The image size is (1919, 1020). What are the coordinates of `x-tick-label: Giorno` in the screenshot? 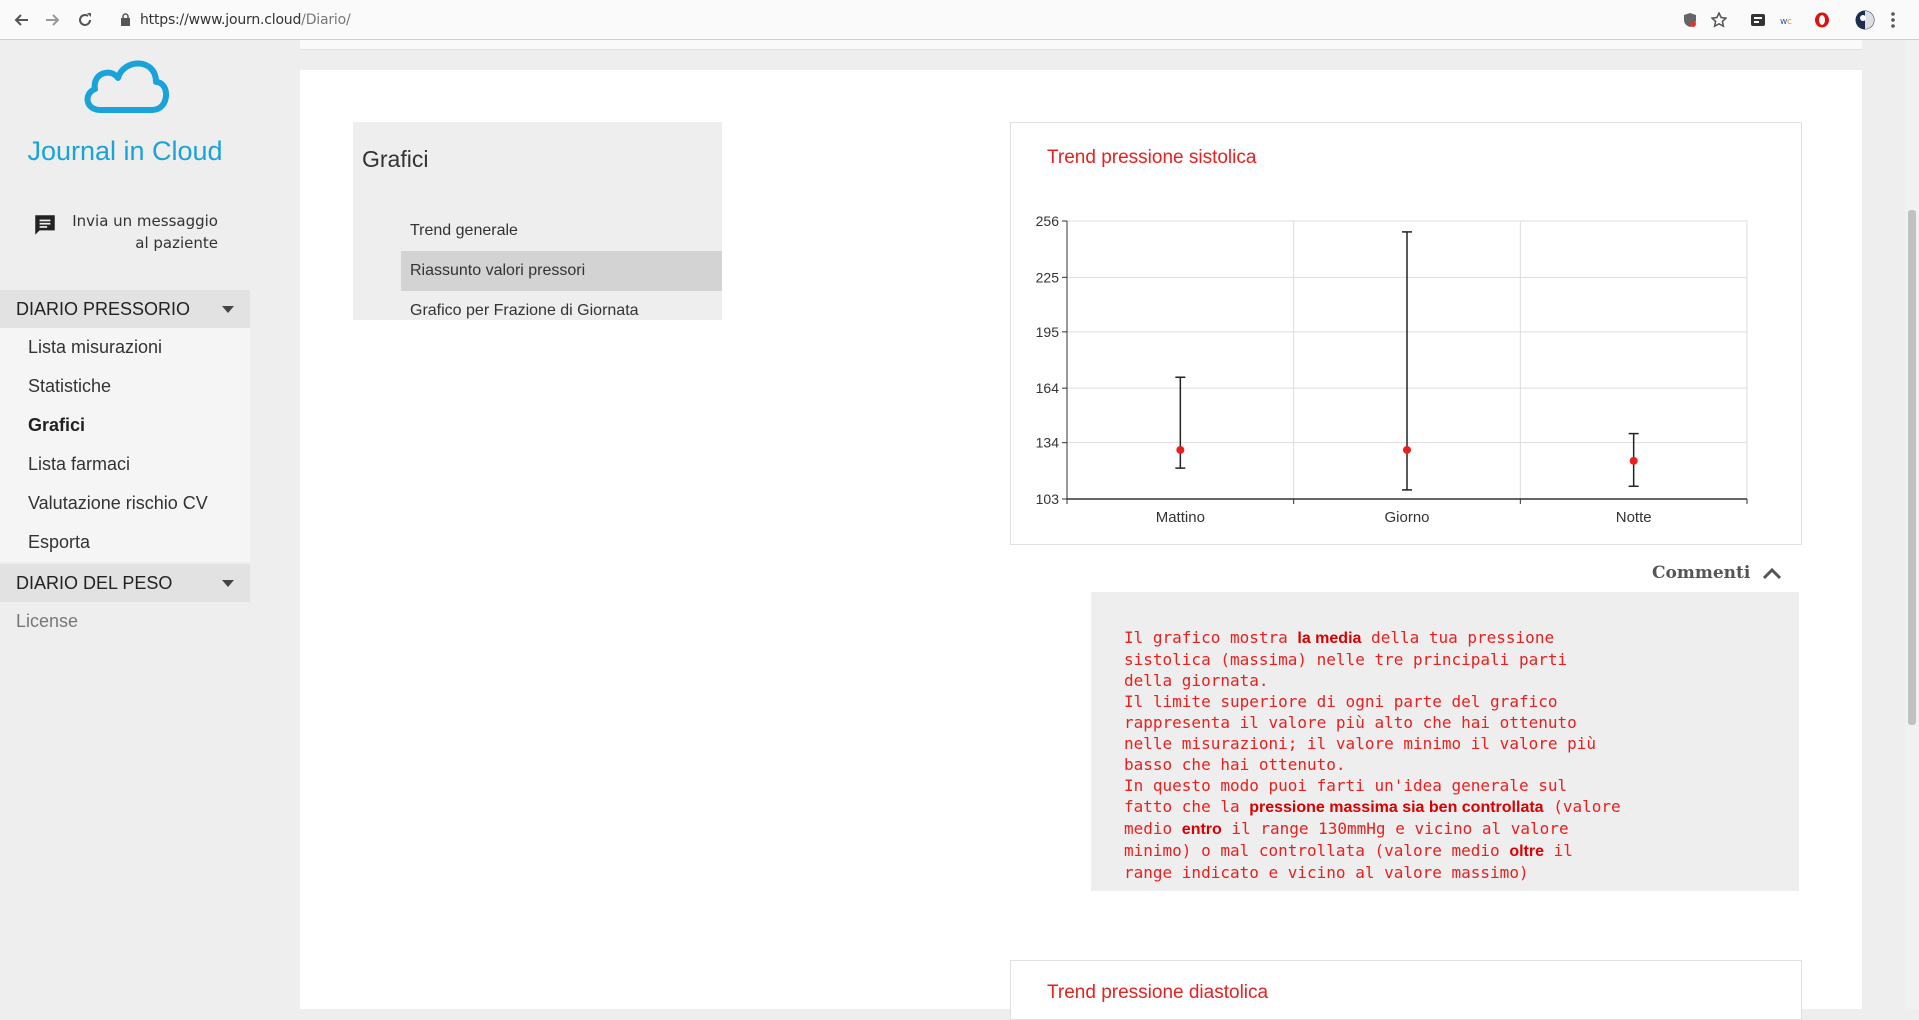 It's located at (1406, 517).